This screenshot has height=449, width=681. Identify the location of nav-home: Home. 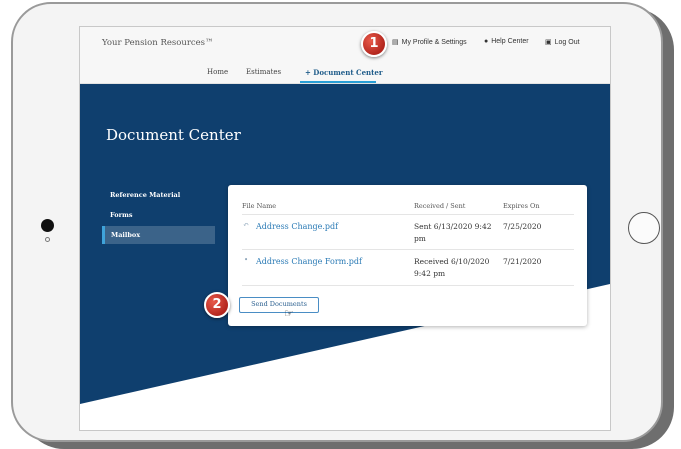
(217, 72).